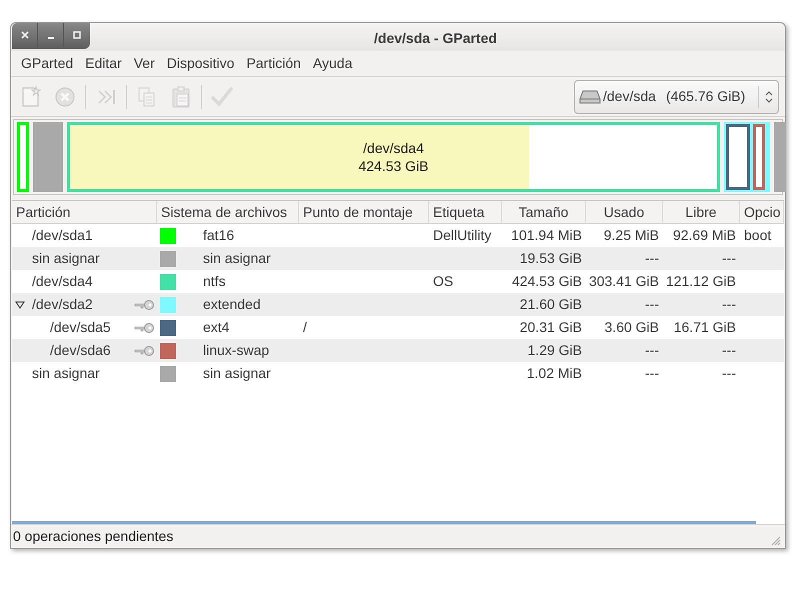  I want to click on column-header: Opcio, so click(762, 212).